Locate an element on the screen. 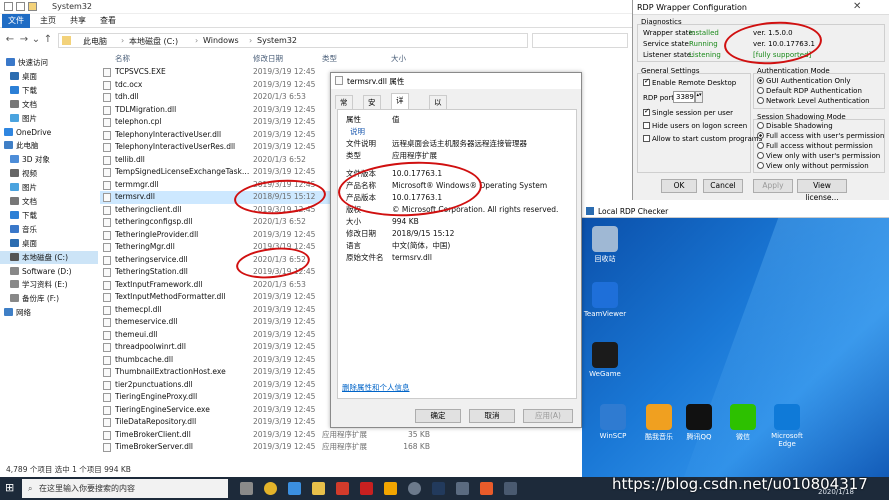 This screenshot has width=889, height=500. taskbar-search: ⌕ 在这里输入你要搜索的内容 is located at coordinates (125, 488).